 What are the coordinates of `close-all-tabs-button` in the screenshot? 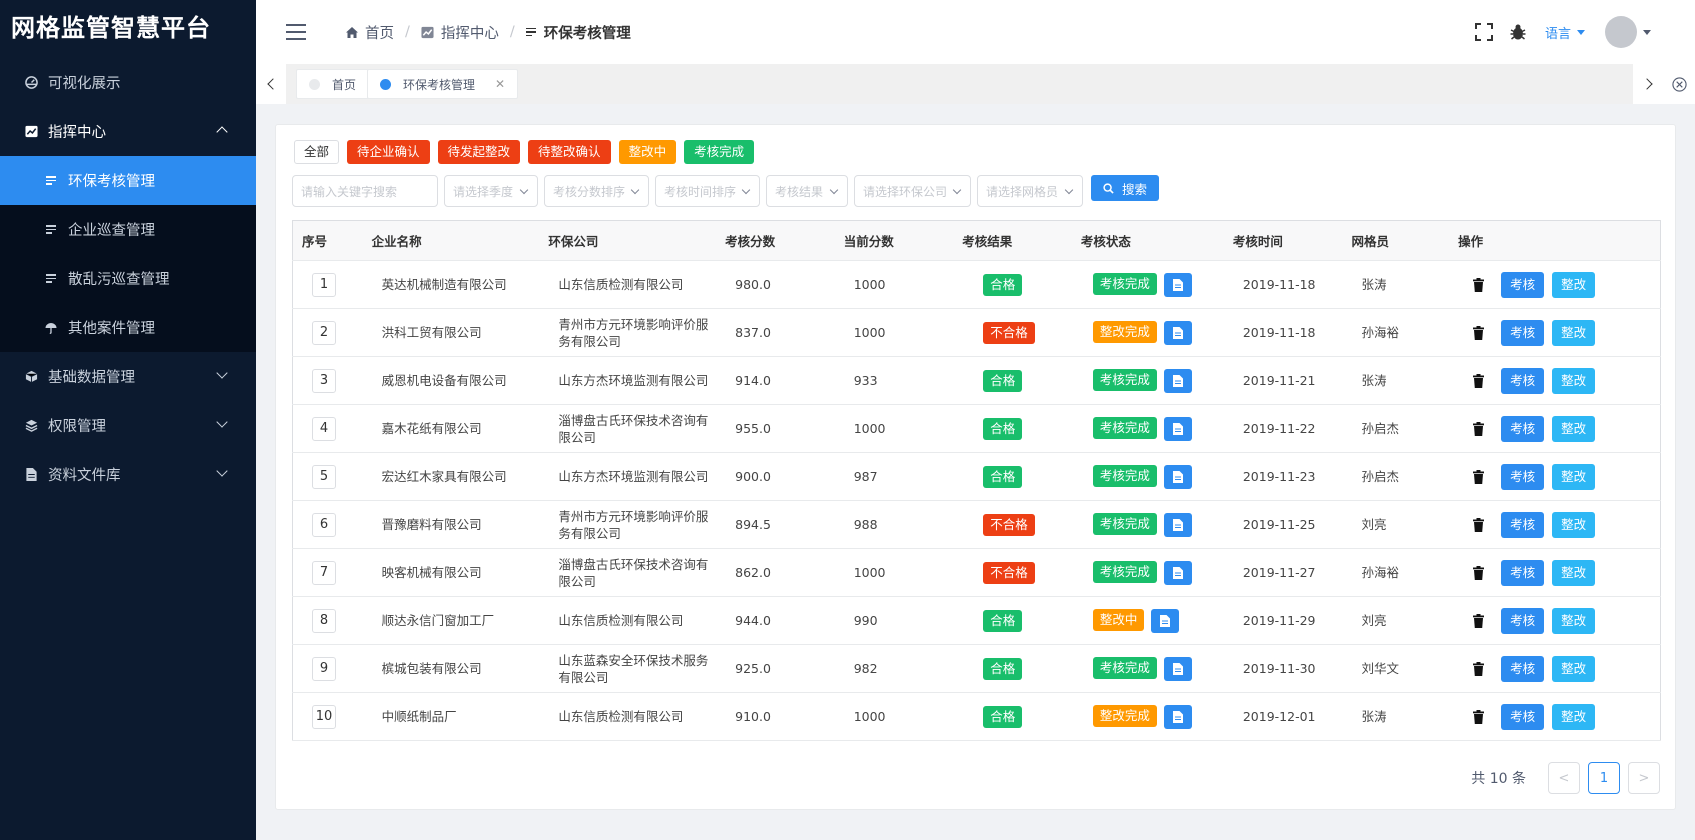 It's located at (1679, 84).